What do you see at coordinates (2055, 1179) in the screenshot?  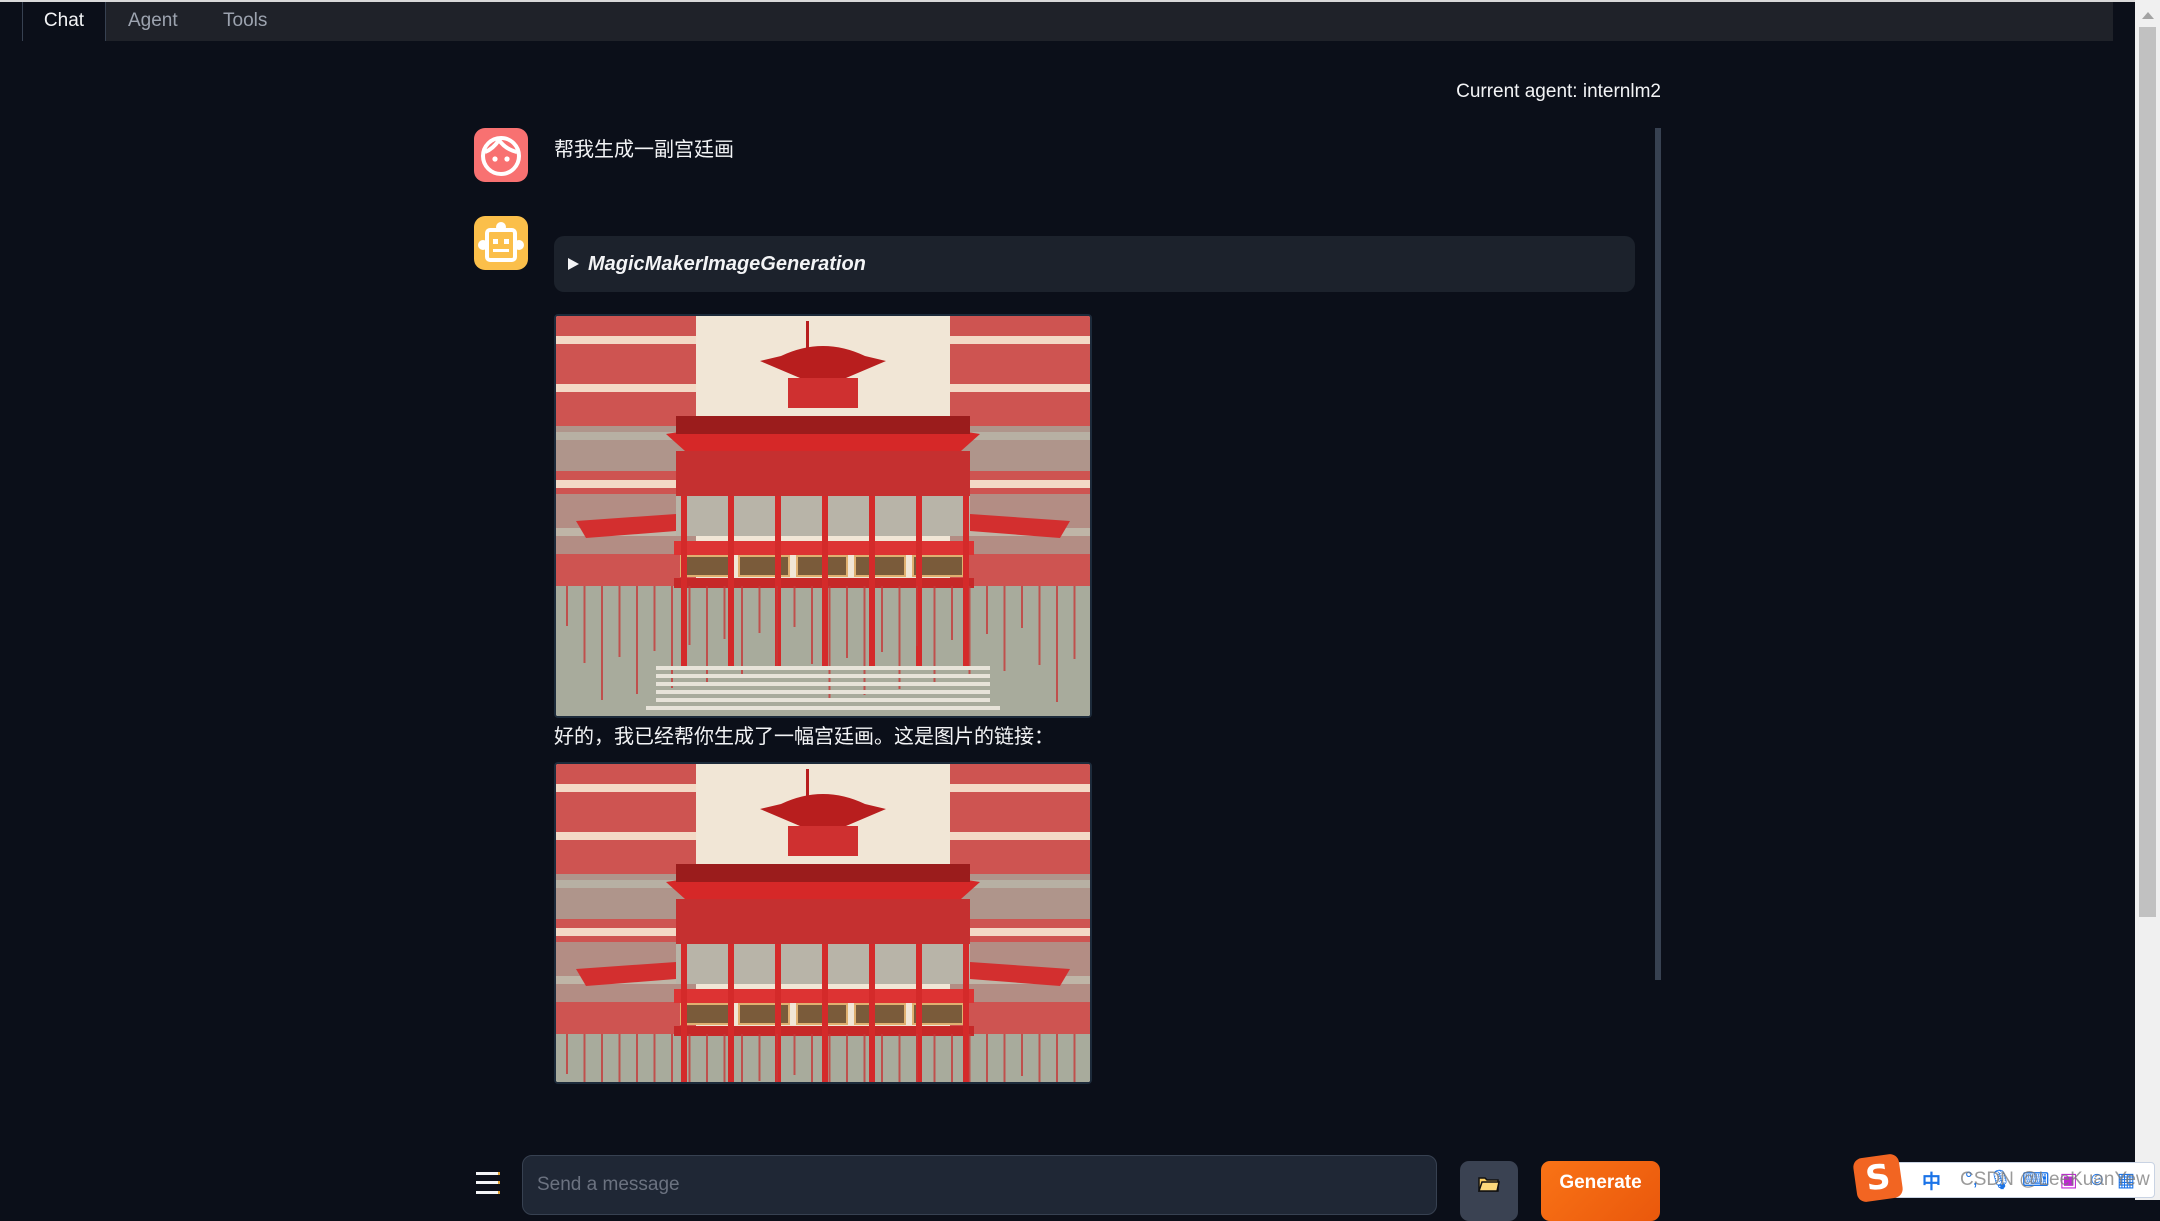 I see `watermark: CSDN @LeeKuanYew` at bounding box center [2055, 1179].